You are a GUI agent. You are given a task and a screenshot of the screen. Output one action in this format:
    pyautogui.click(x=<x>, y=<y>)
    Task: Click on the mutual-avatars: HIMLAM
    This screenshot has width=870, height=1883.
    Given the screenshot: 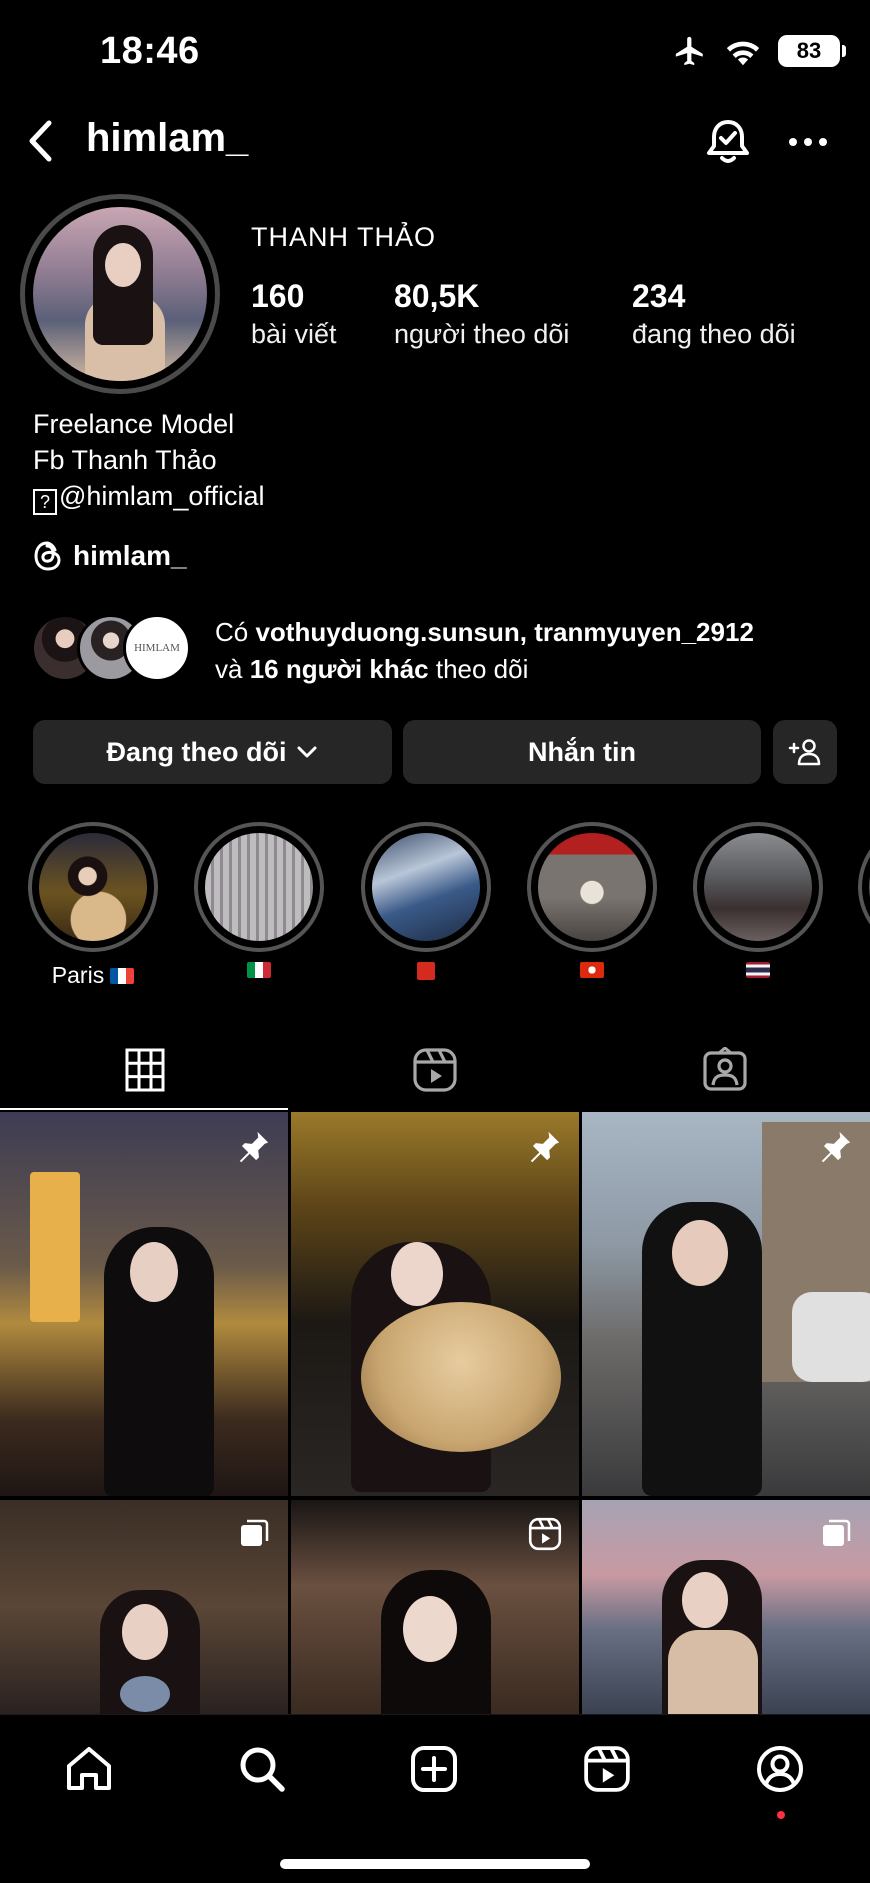 What is the action you would take?
    pyautogui.click(x=116, y=649)
    